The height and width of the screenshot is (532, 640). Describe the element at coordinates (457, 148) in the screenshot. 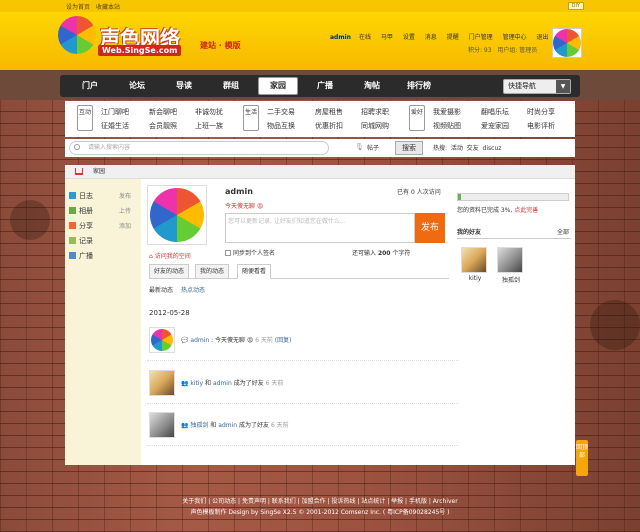

I see `hot-link: 活动` at that location.